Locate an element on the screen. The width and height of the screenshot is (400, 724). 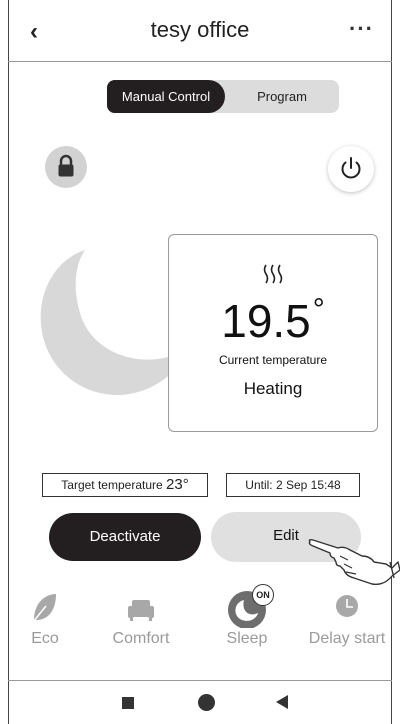
leaf-icon is located at coordinates (44, 608).